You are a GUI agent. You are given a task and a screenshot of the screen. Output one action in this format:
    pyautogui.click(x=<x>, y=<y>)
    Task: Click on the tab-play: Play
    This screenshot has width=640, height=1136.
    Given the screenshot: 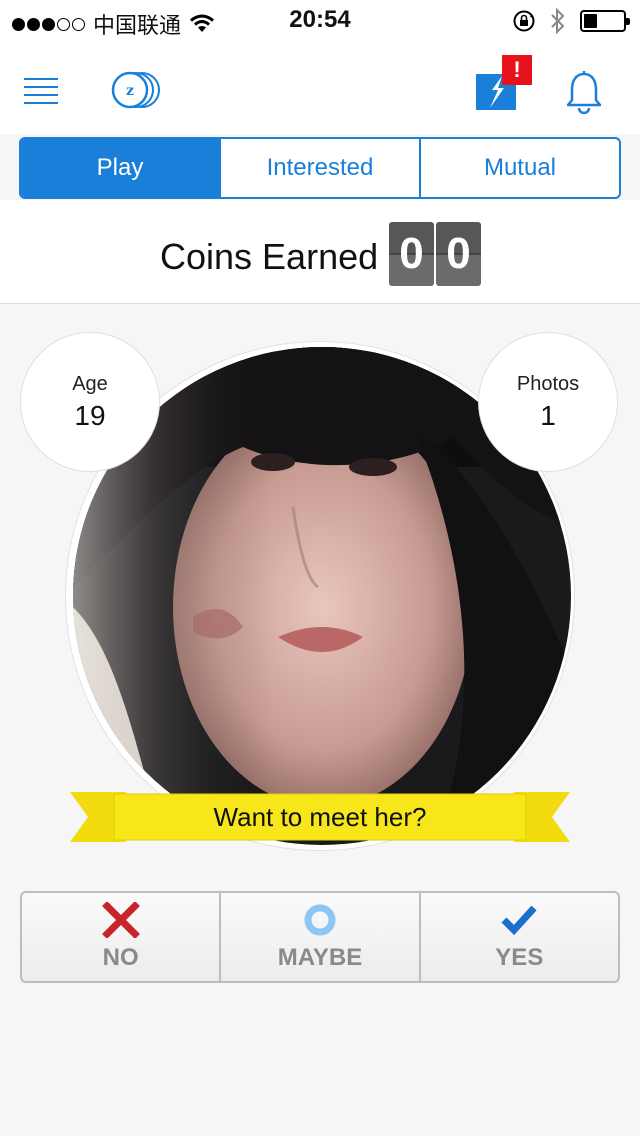 What is the action you would take?
    pyautogui.click(x=120, y=168)
    